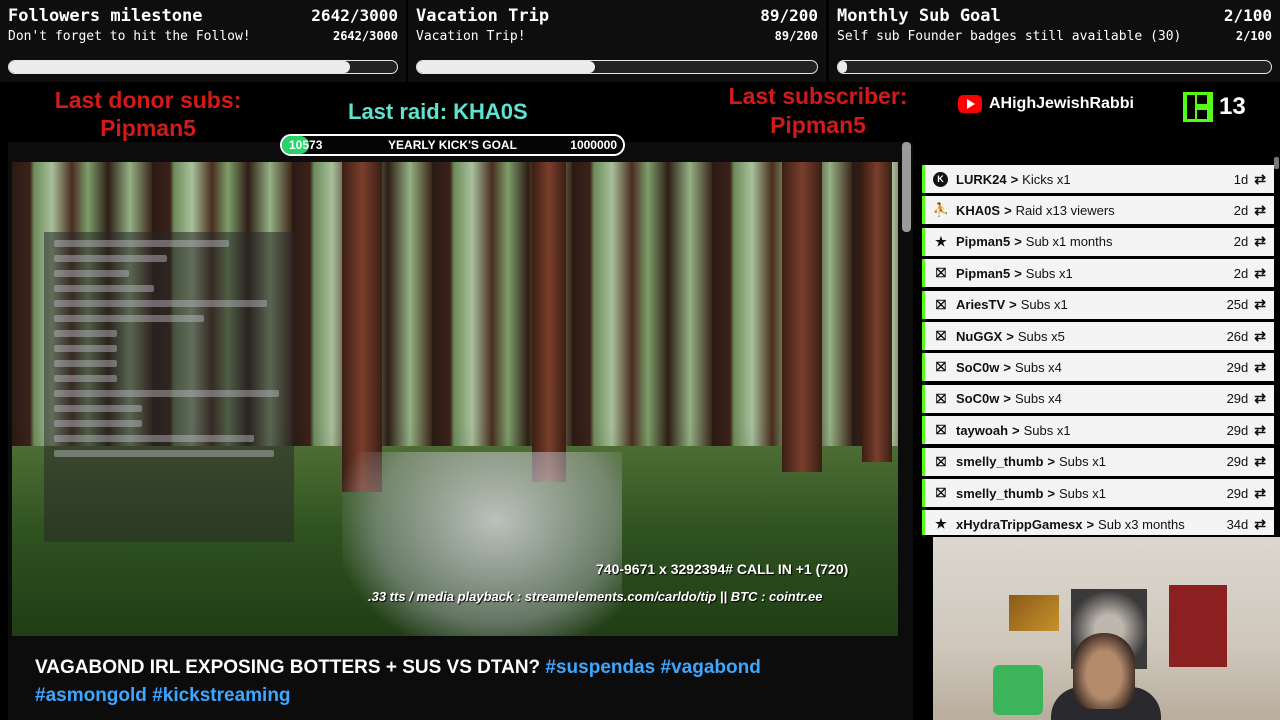 Image resolution: width=1280 pixels, height=720 pixels. Describe the element at coordinates (1241, 273) in the screenshot. I see `event-time: 2d` at that location.